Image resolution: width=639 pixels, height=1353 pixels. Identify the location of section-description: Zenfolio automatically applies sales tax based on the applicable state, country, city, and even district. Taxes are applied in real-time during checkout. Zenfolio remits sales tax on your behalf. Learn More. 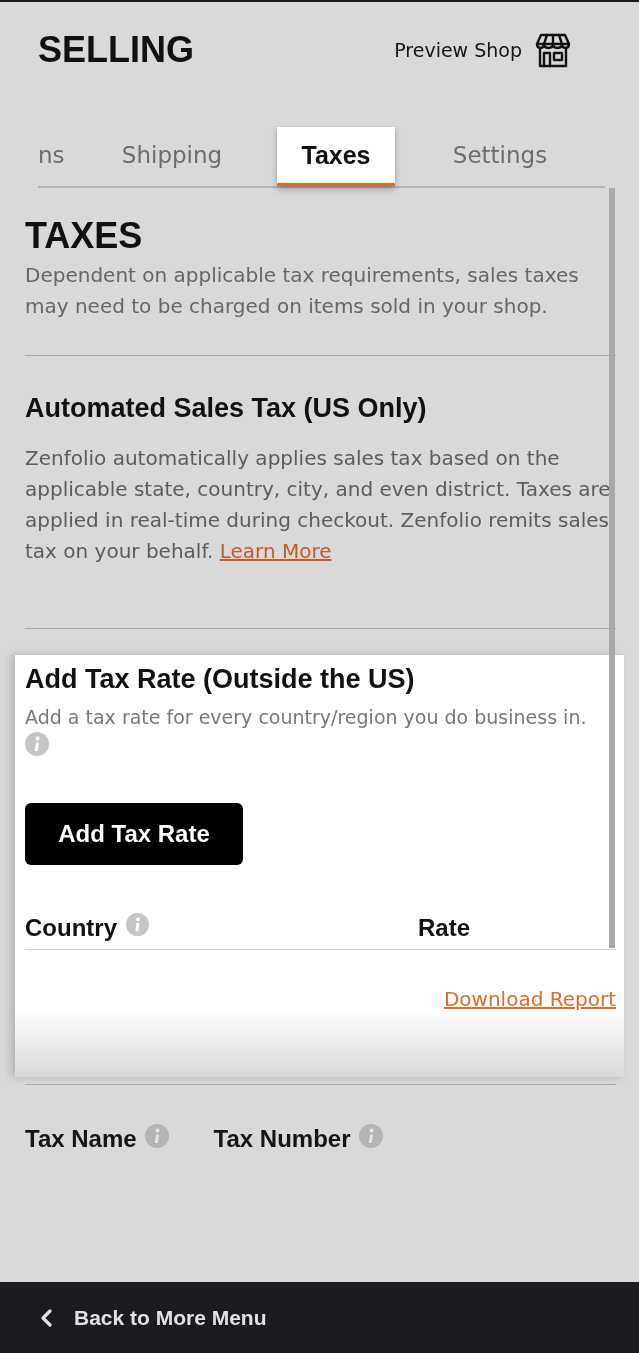
(318, 505).